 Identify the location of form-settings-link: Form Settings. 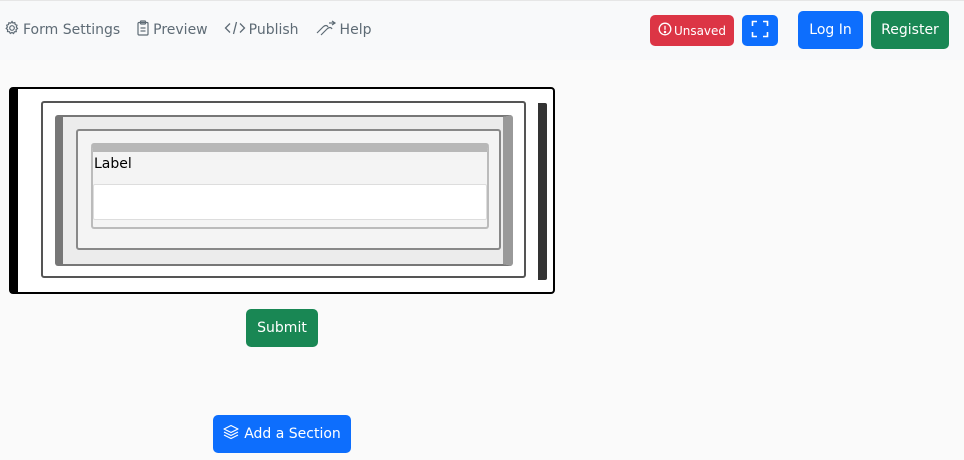
(62, 30).